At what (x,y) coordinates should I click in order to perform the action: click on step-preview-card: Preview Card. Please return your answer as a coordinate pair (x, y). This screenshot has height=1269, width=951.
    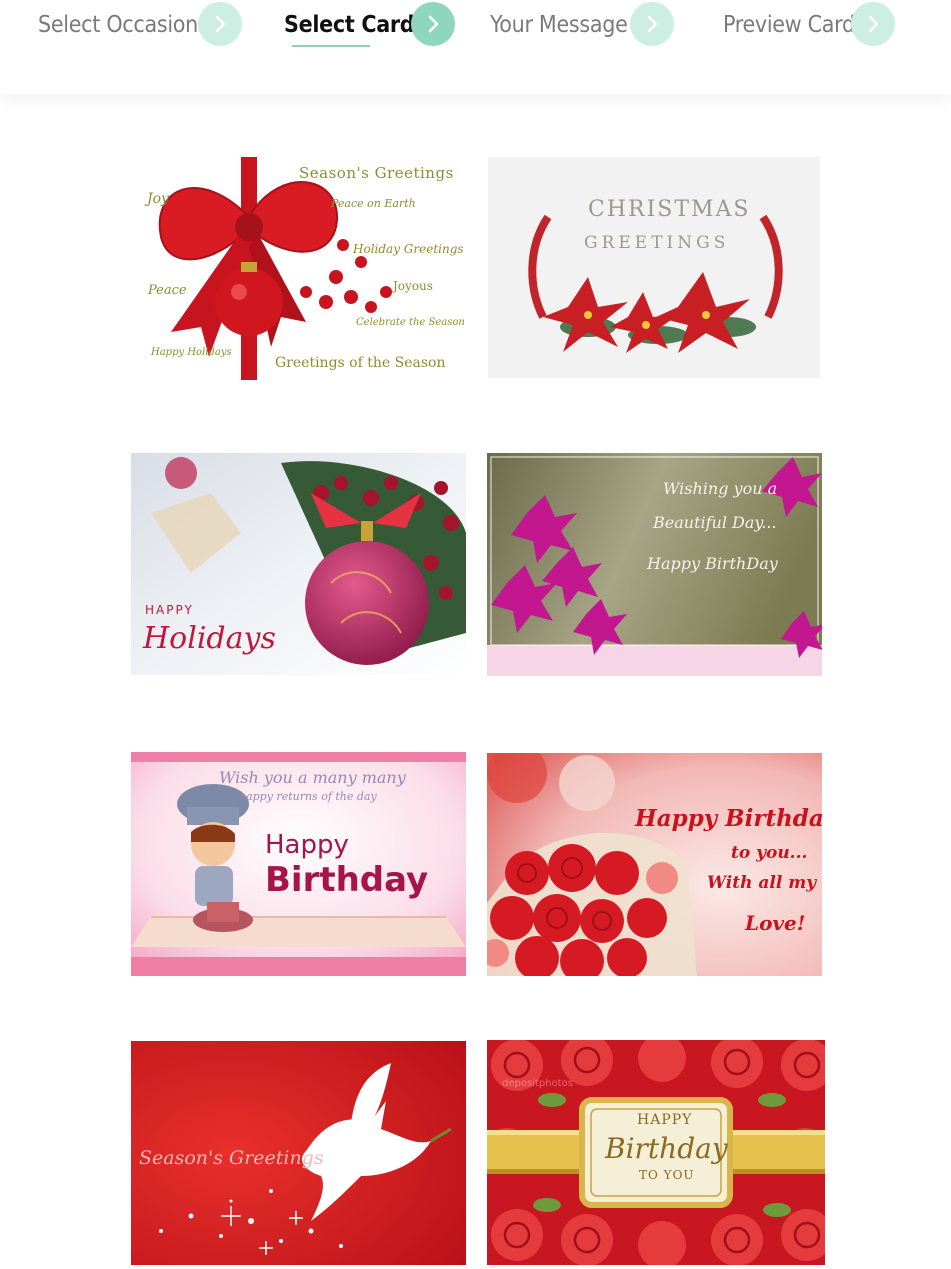
    Looking at the image, I should click on (789, 25).